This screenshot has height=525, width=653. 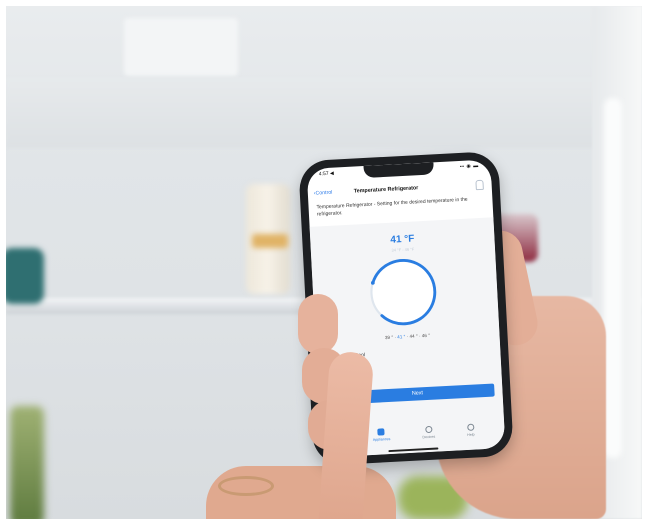 What do you see at coordinates (324, 193) in the screenshot?
I see `back-label: Control` at bounding box center [324, 193].